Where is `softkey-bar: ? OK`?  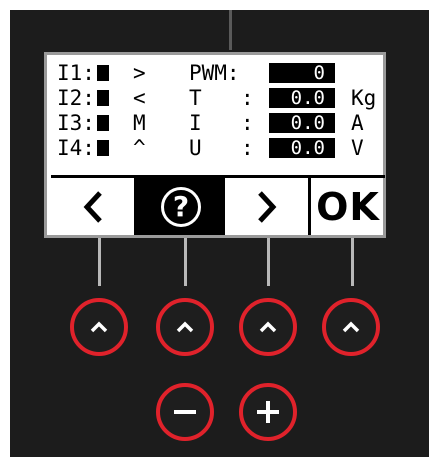 softkey-bar: ? OK is located at coordinates (218, 205).